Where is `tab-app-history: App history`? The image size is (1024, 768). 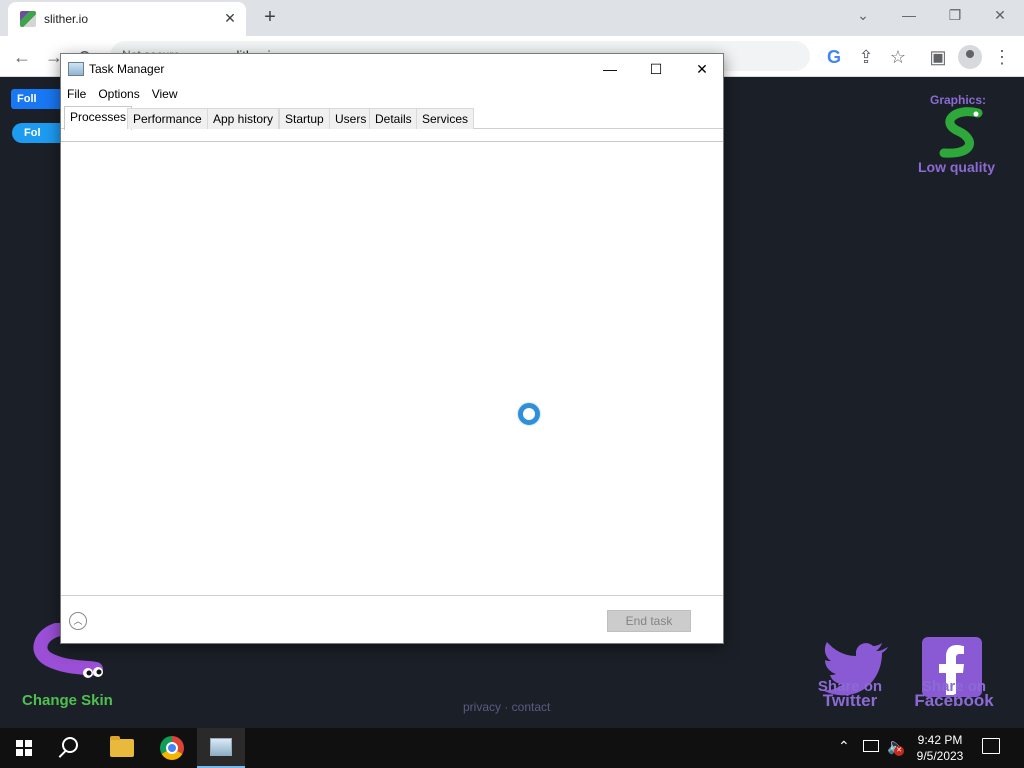
tab-app-history: App history is located at coordinates (243, 118).